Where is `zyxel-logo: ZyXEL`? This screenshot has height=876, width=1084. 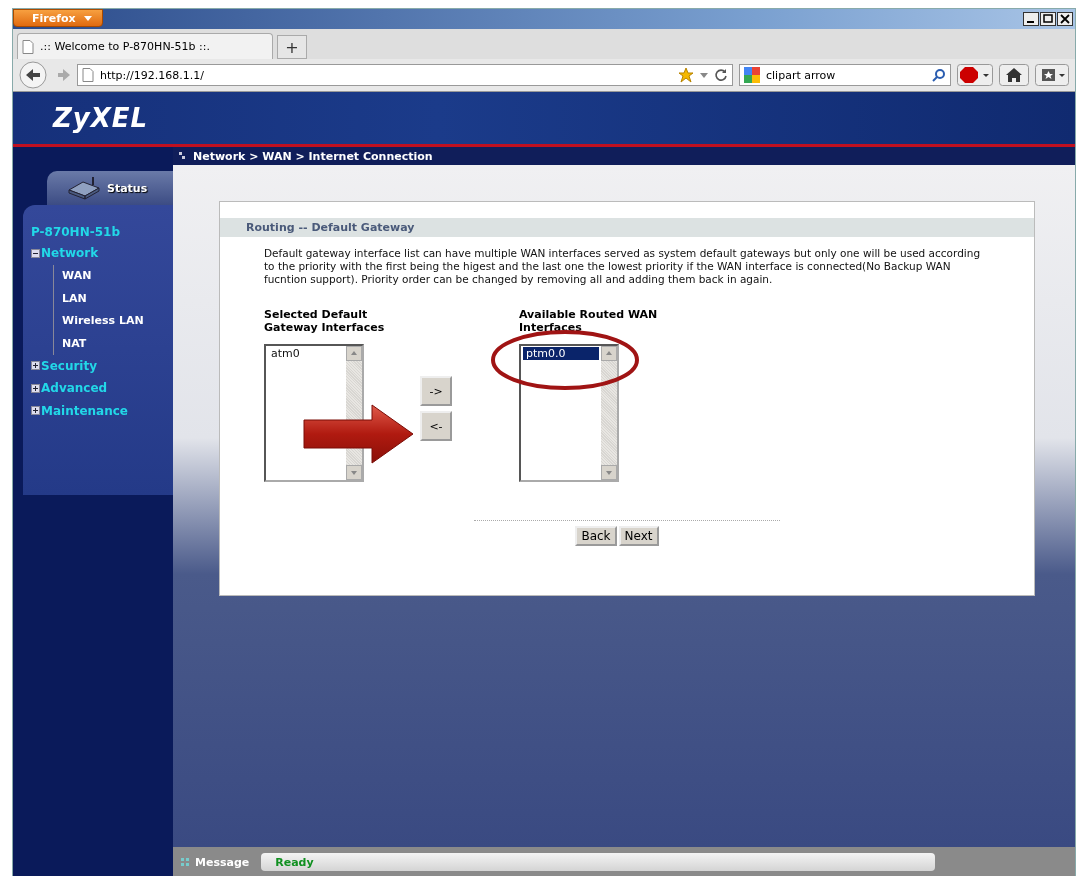
zyxel-logo: ZyXEL is located at coordinates (101, 118).